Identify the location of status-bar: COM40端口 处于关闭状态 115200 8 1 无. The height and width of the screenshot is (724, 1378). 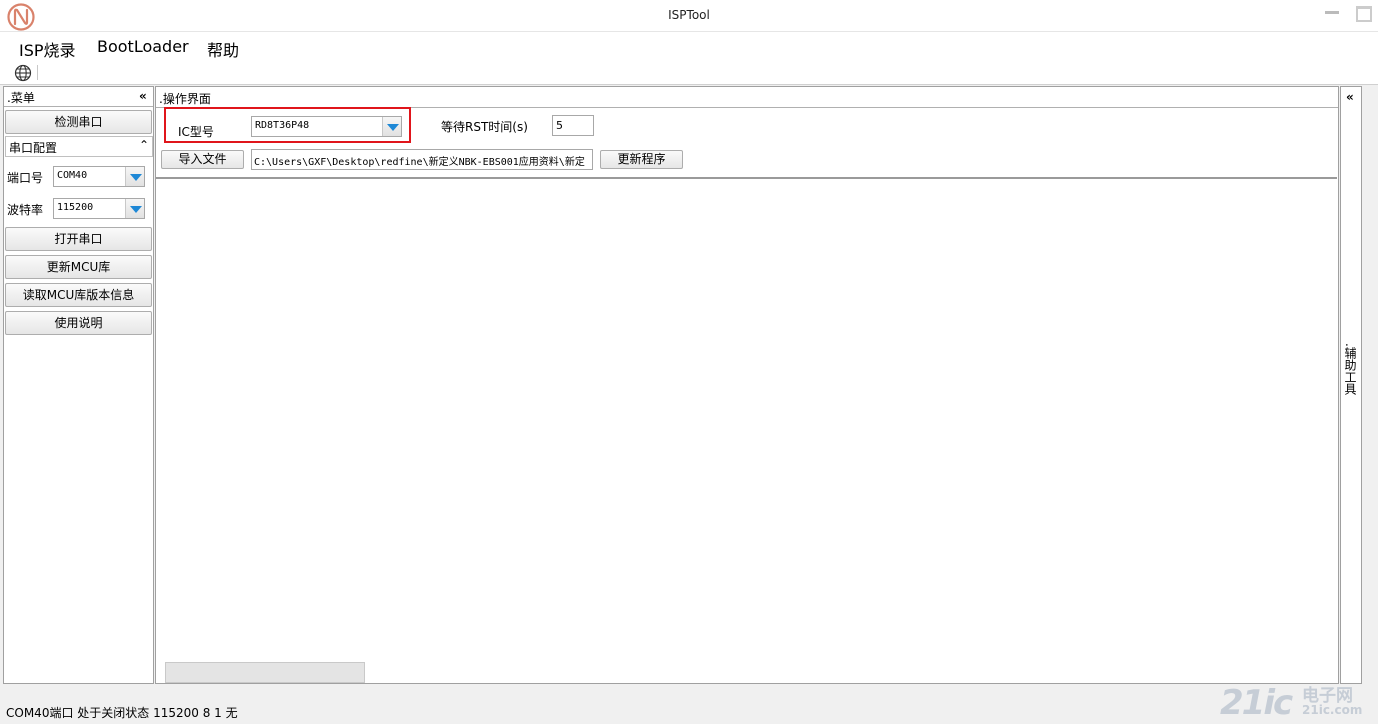
(689, 709).